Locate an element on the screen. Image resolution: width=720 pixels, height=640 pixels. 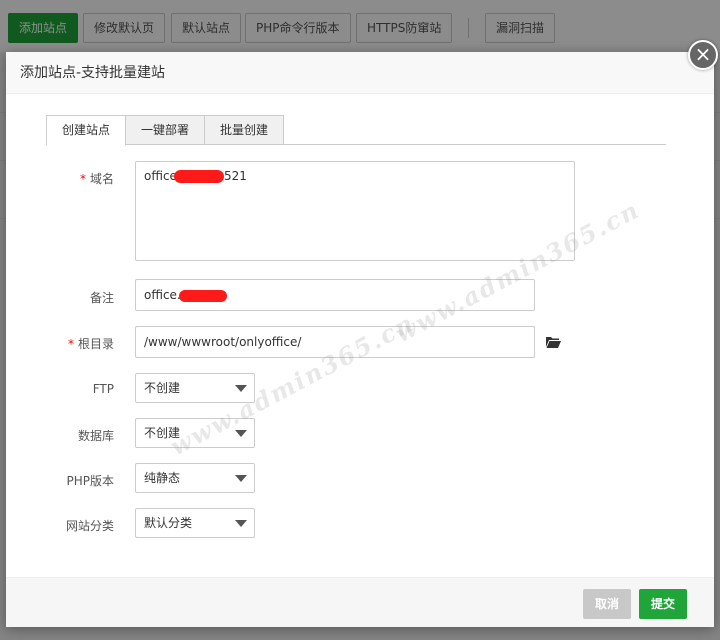
ftp-select-value: 不创建 is located at coordinates (162, 388).